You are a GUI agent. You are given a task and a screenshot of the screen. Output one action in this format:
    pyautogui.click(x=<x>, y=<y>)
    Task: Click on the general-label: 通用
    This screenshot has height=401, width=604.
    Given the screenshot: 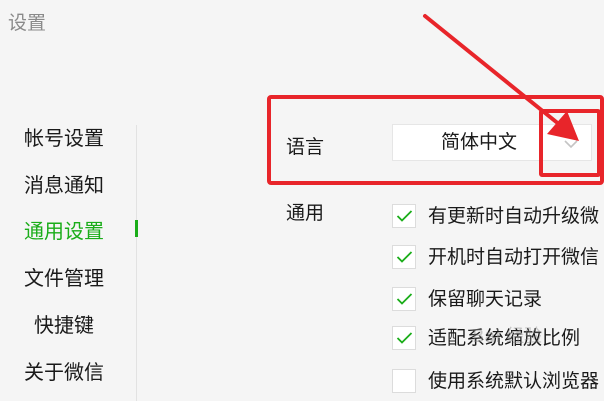 What is the action you would take?
    pyautogui.click(x=305, y=213)
    